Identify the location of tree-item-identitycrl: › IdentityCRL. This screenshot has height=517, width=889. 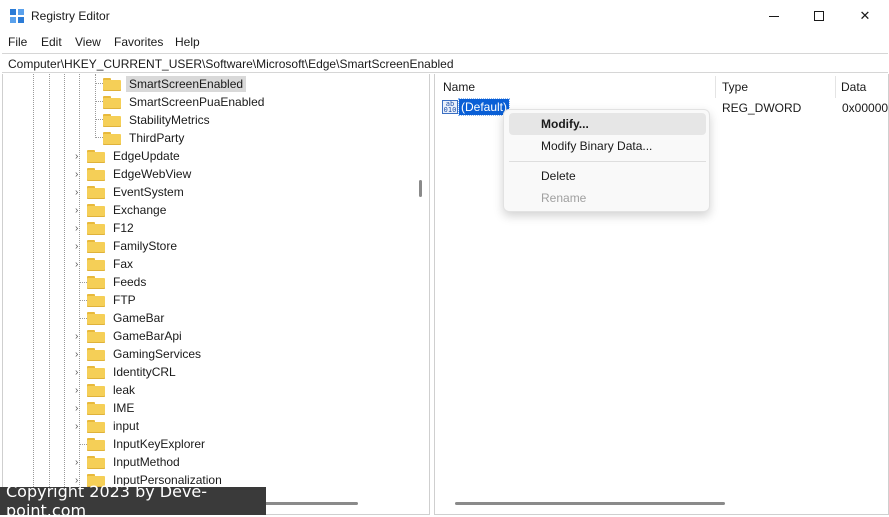
(127, 372).